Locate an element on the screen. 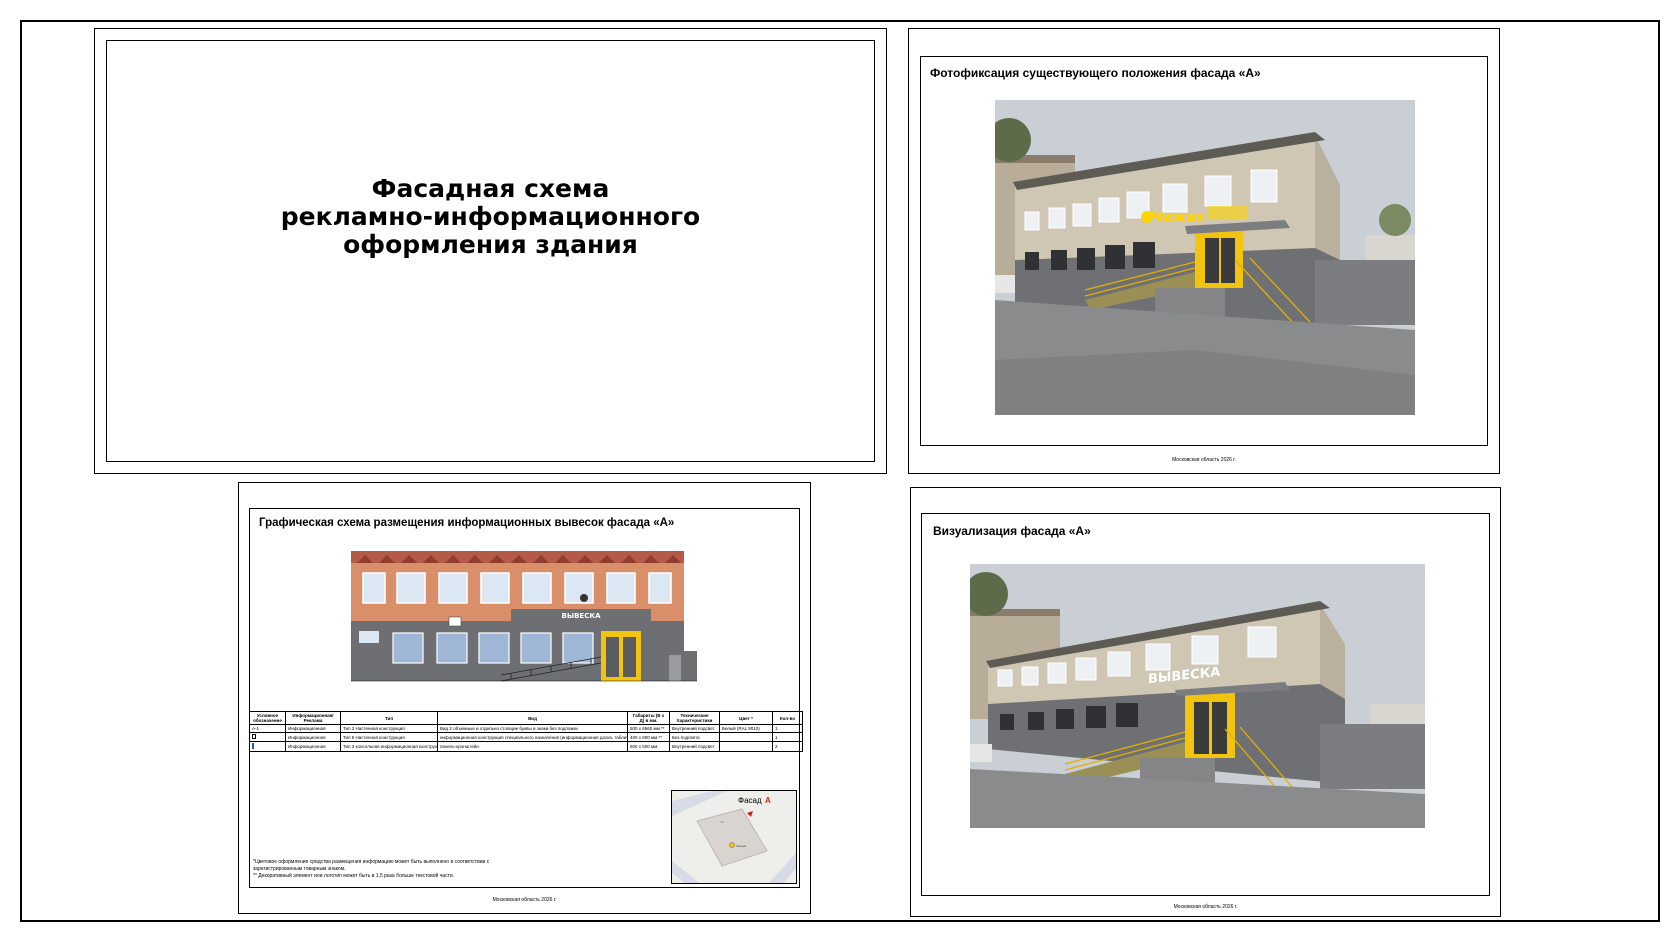 The height and width of the screenshot is (945, 1680). table-cell: Белый (RAL 9010) is located at coordinates (746, 728).